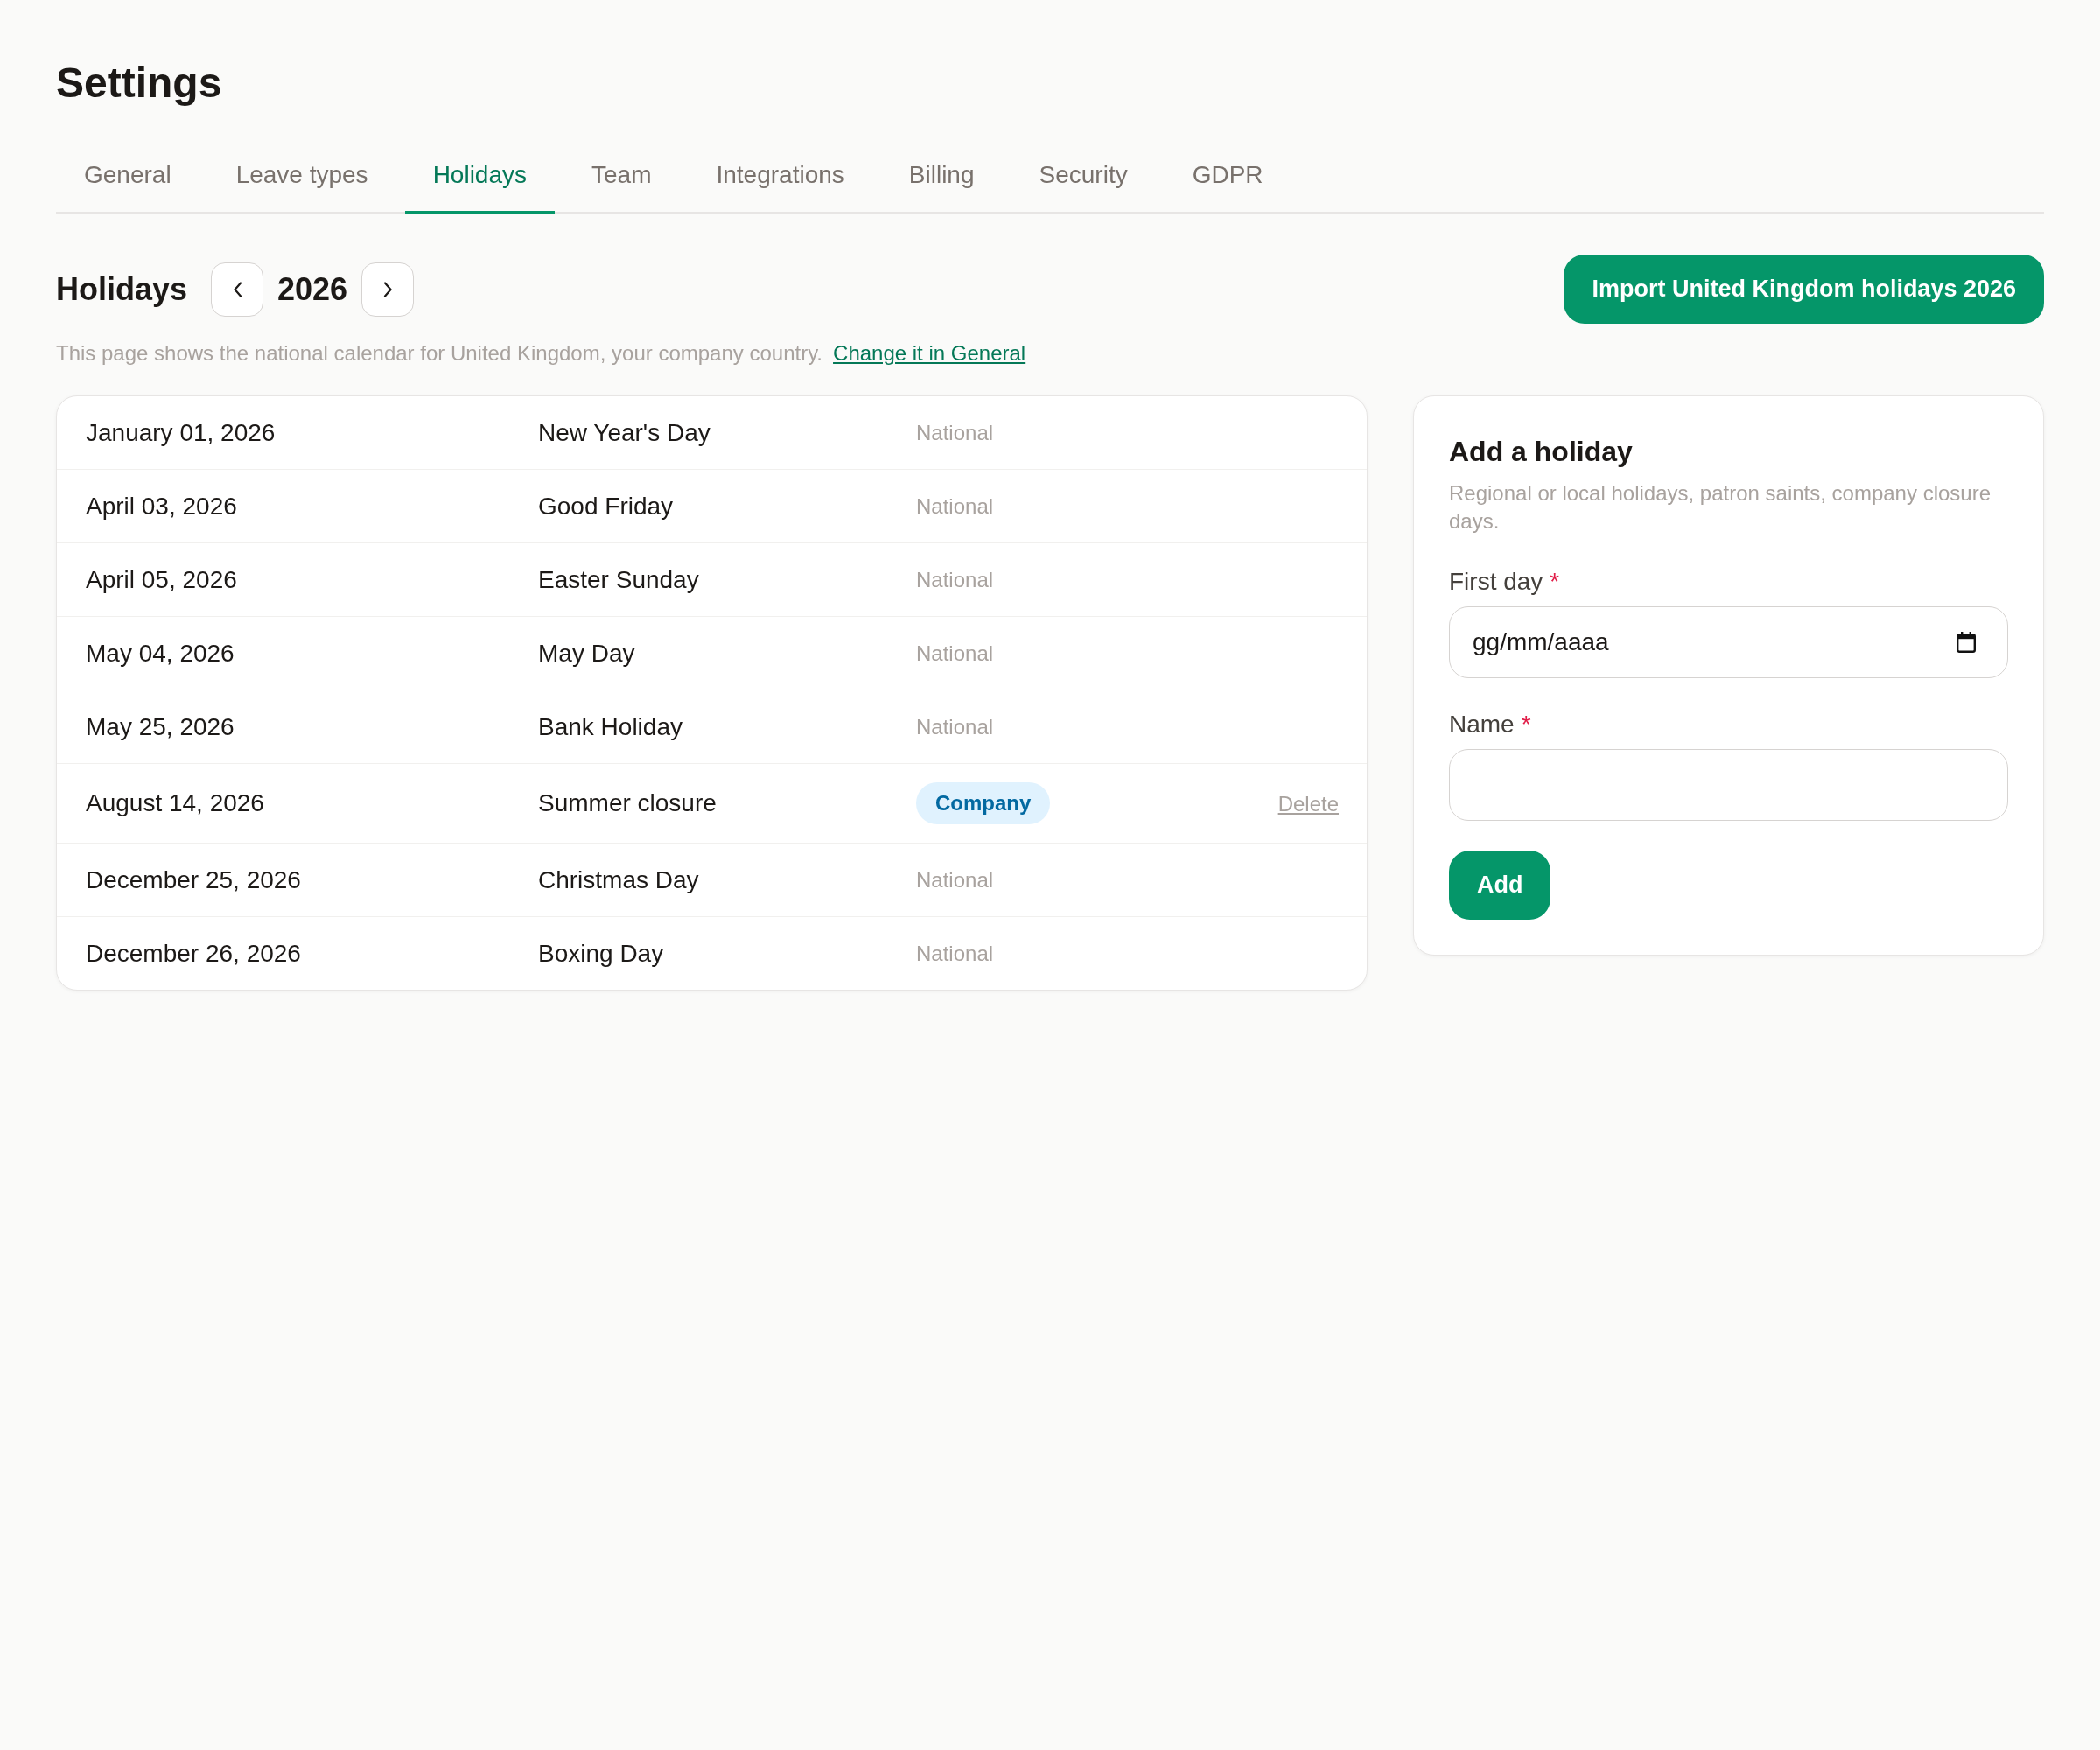  I want to click on add-button: Add, so click(1500, 885).